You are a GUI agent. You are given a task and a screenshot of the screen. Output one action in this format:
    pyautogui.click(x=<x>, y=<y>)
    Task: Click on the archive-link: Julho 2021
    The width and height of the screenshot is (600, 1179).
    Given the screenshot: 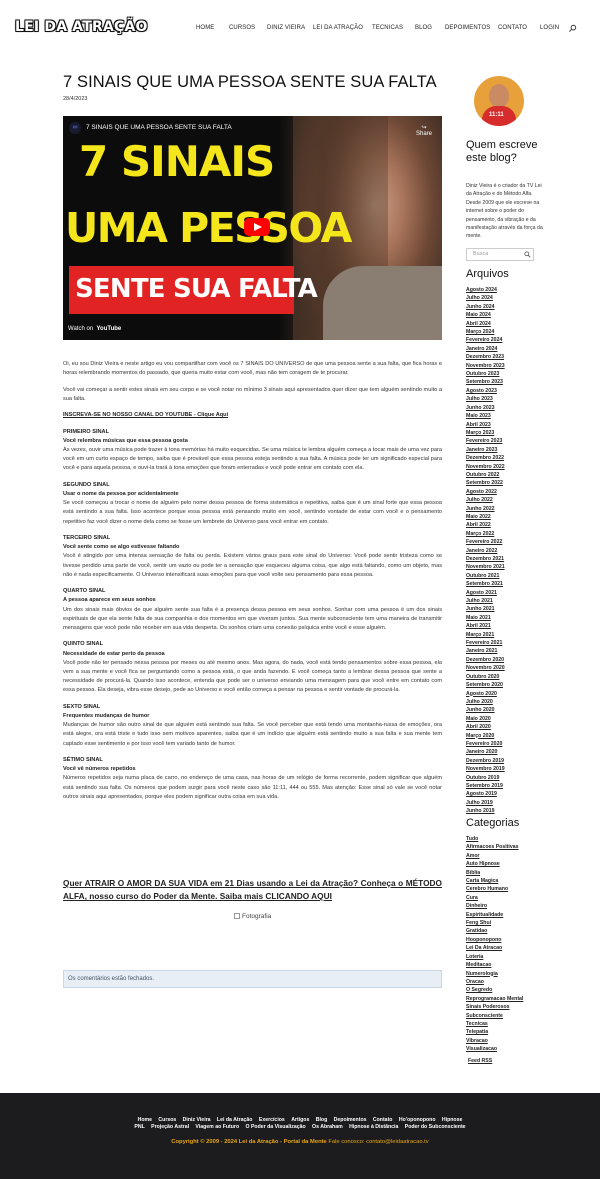 What is the action you would take?
    pyautogui.click(x=505, y=601)
    